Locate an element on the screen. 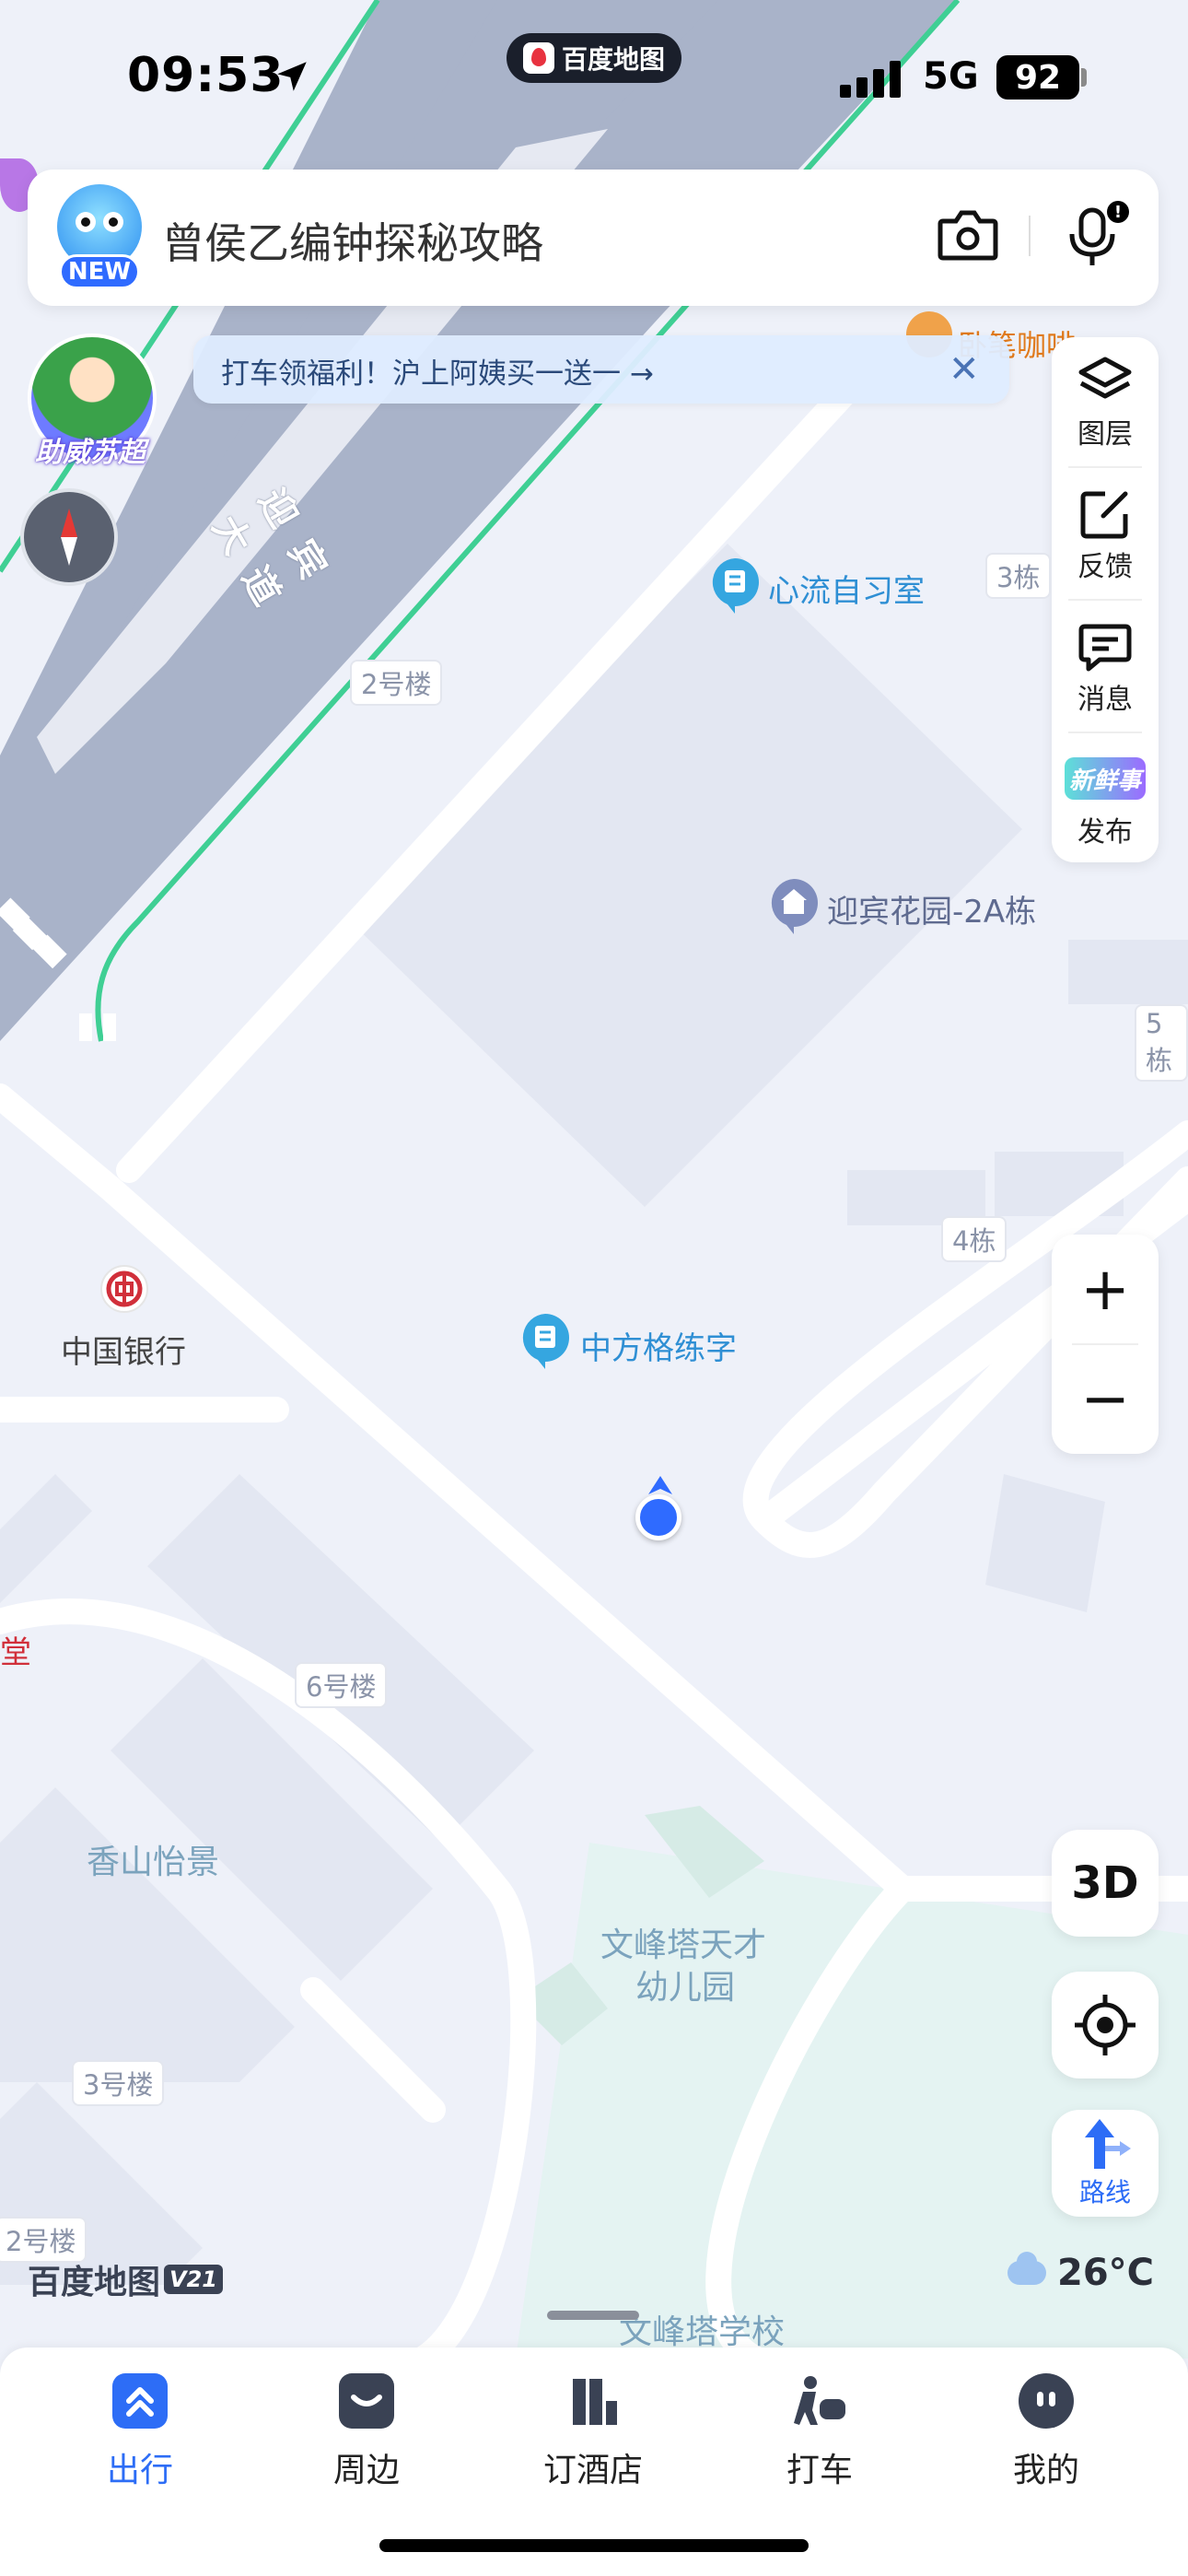 The image size is (1188, 2576). building-label-4: 4栋 is located at coordinates (974, 1239).